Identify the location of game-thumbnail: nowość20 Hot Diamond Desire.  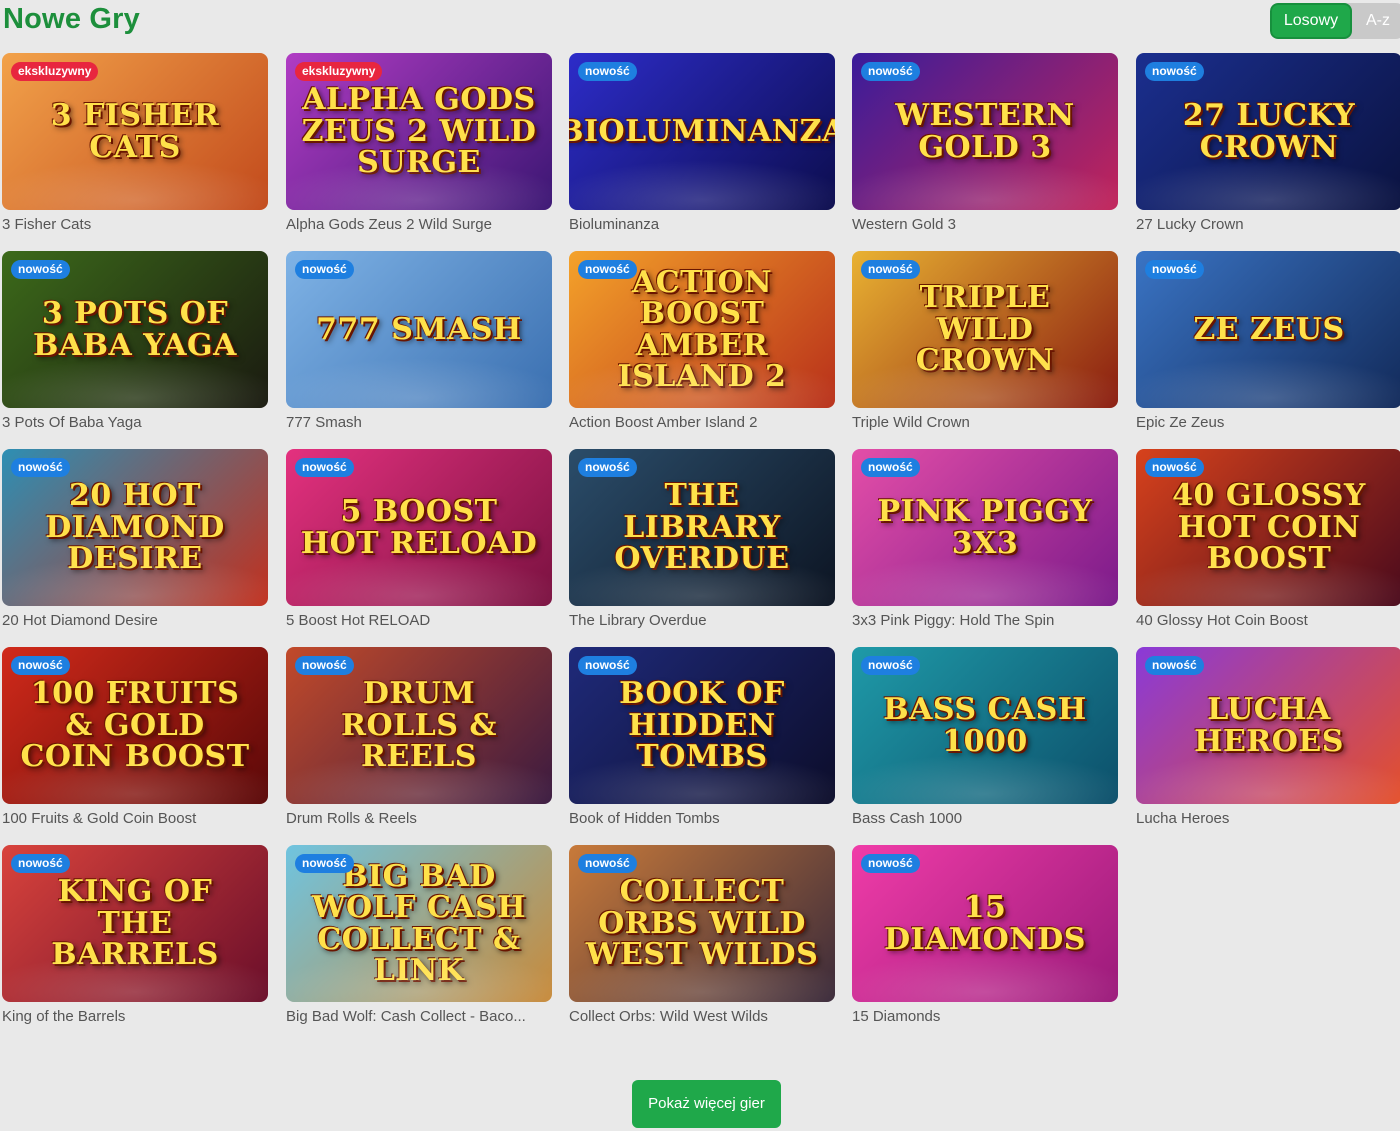
(135, 527).